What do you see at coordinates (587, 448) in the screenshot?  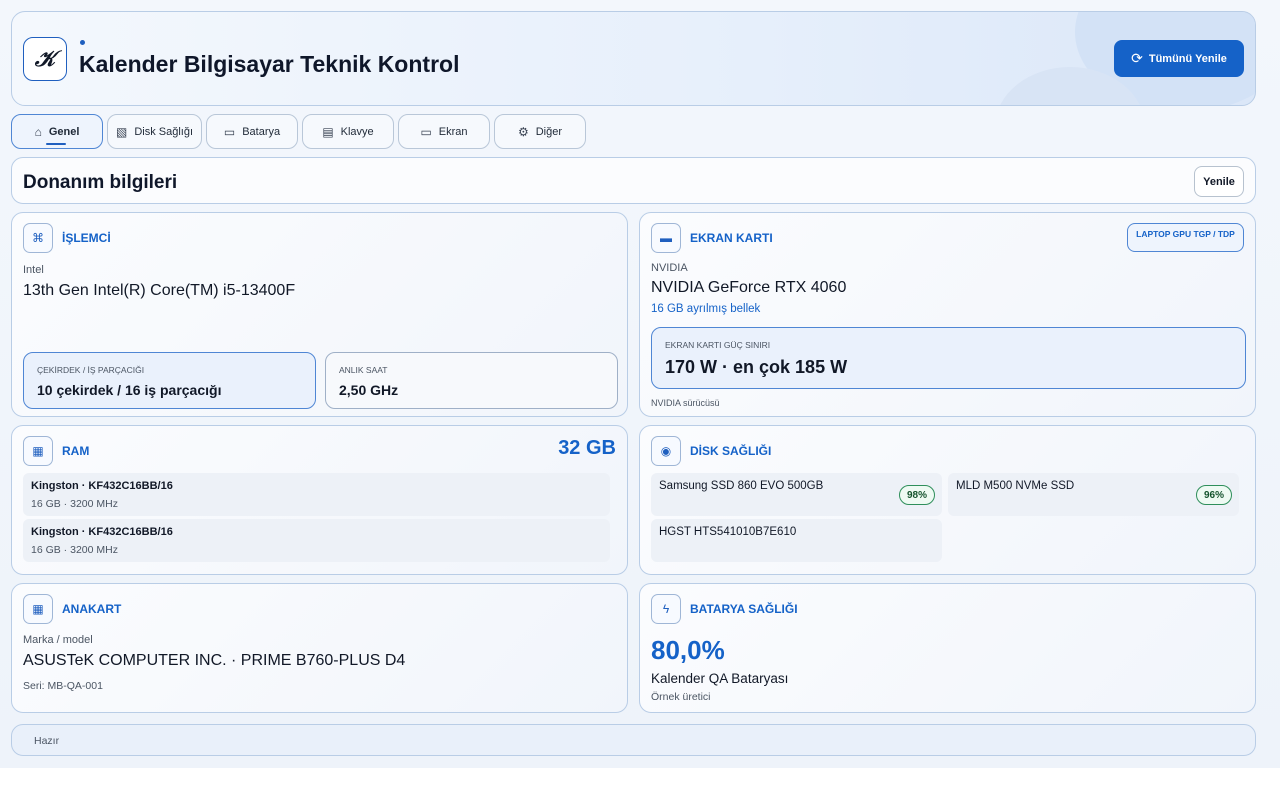 I see `ram-total: 32 GB` at bounding box center [587, 448].